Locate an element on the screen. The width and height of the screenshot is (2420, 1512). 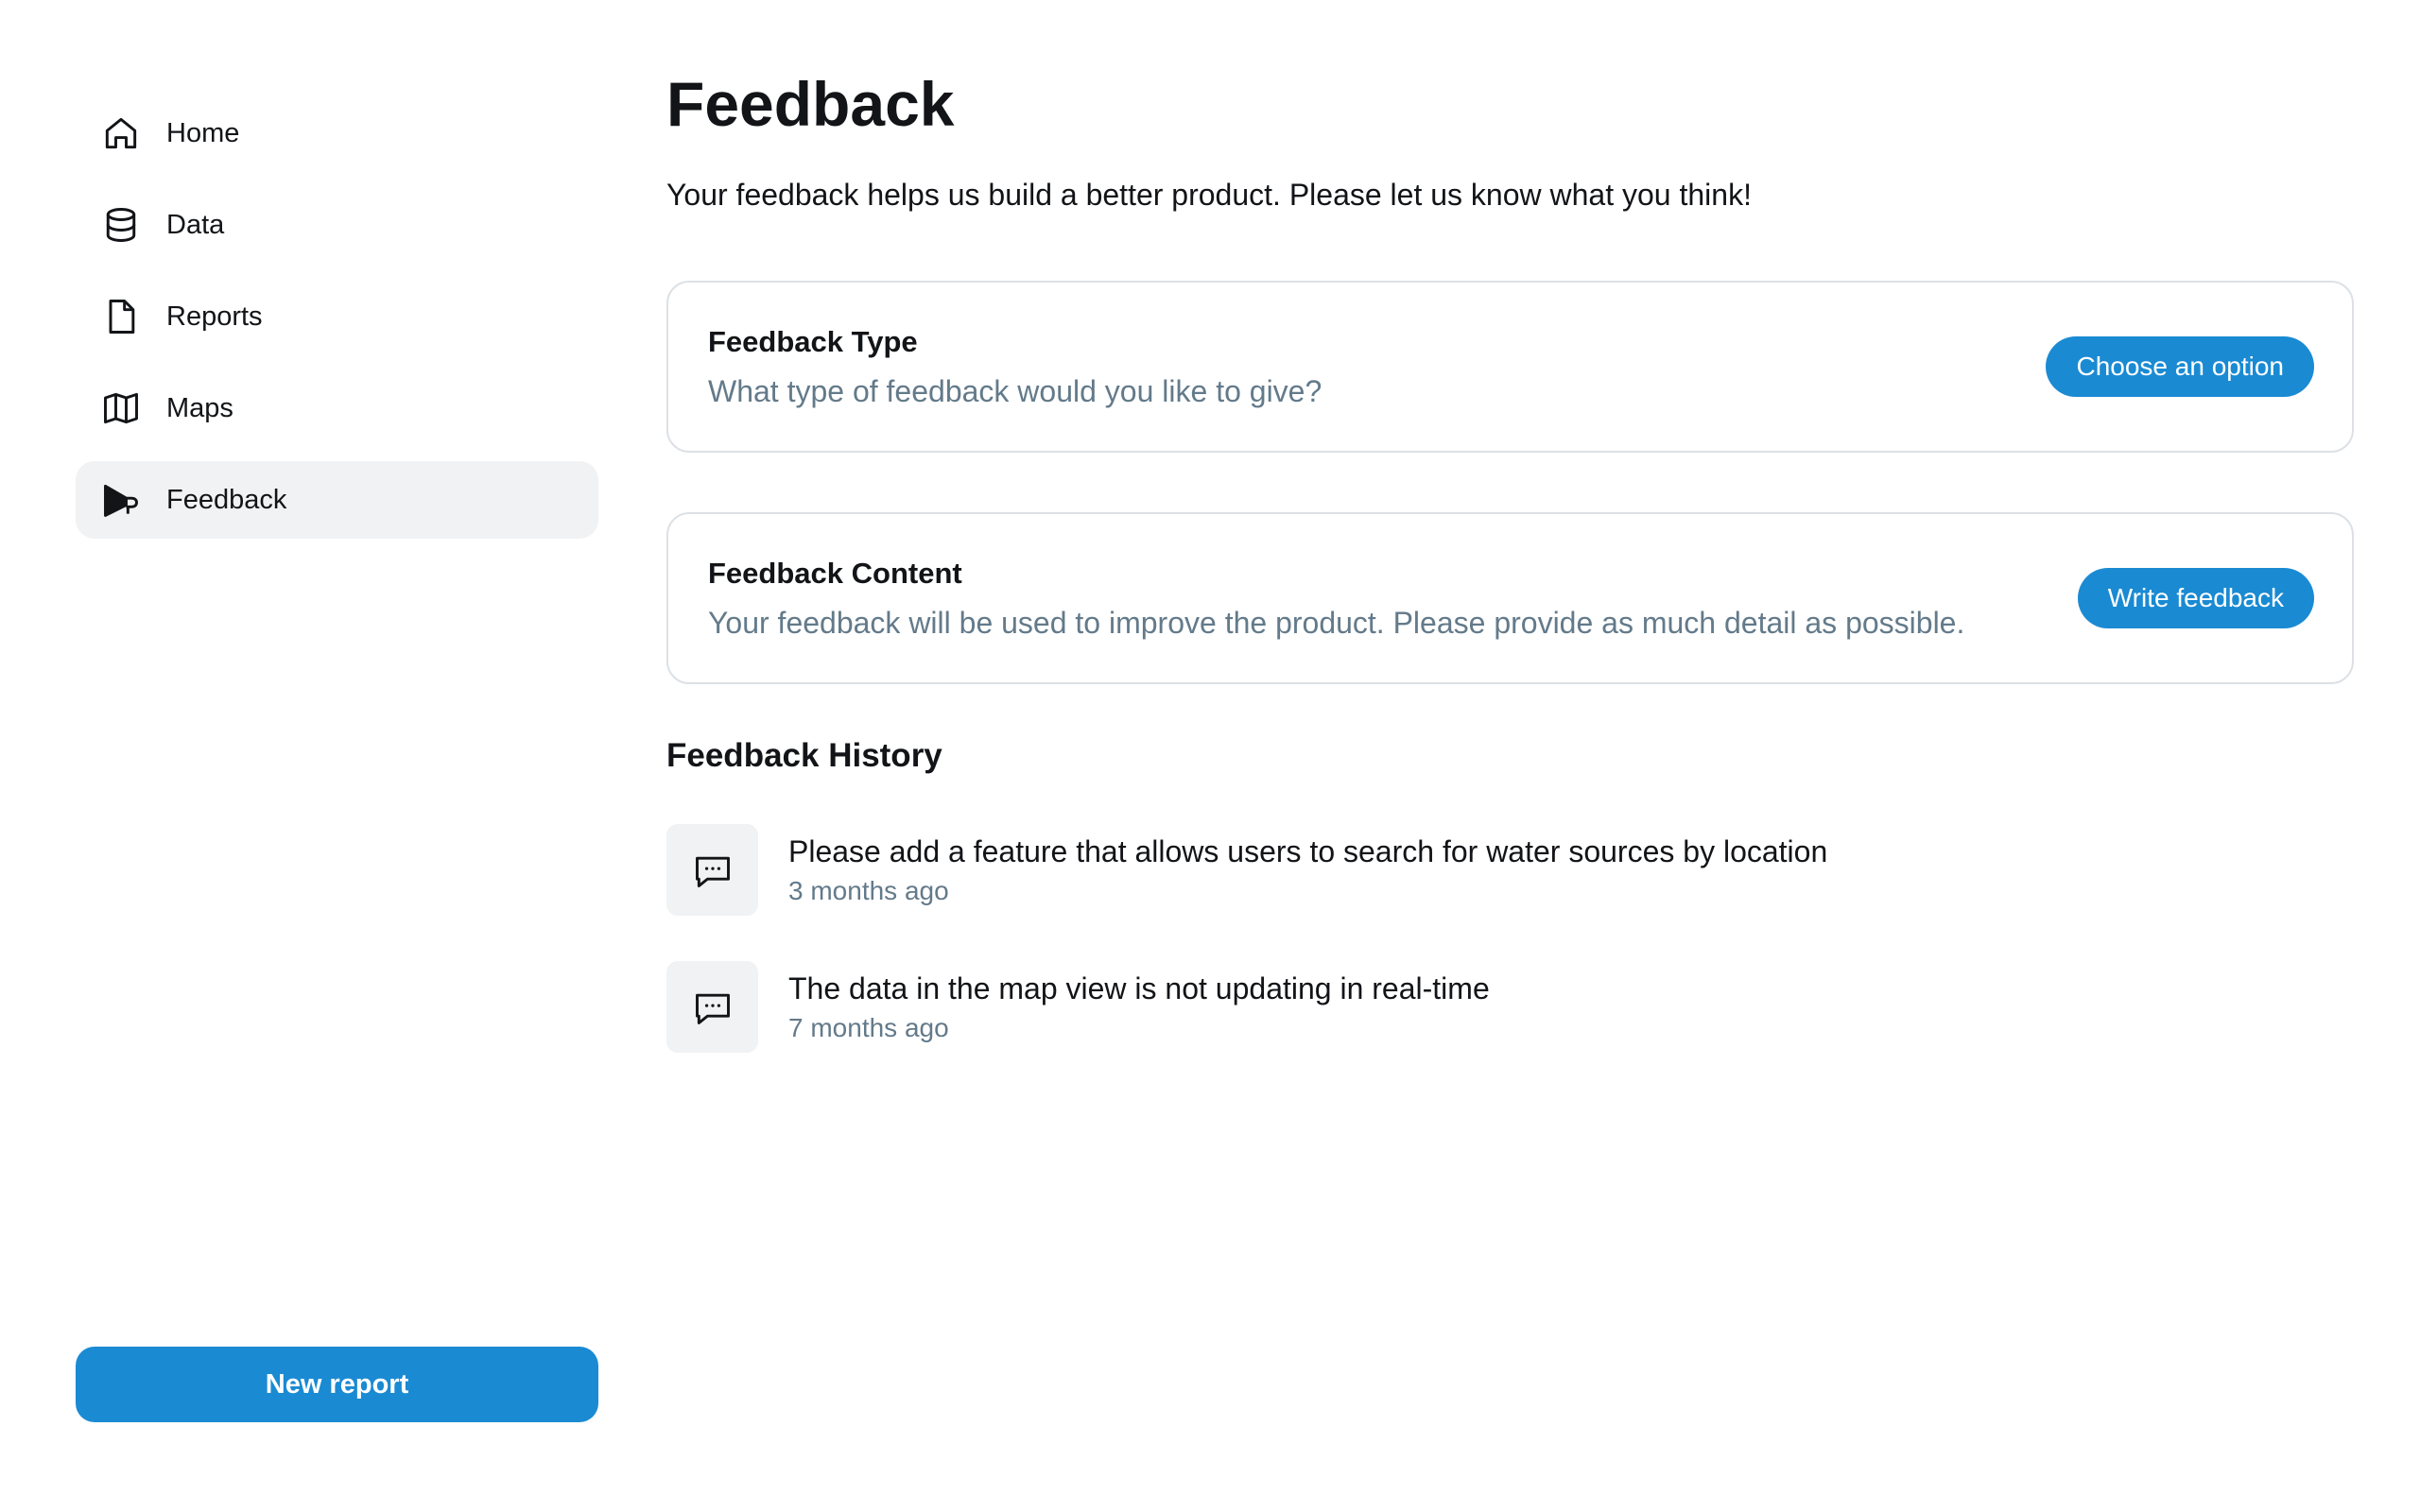
sidebar-item-data: Data is located at coordinates (337, 225).